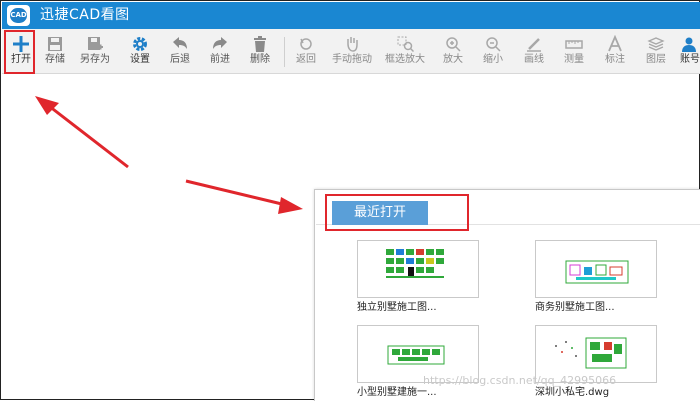  Describe the element at coordinates (493, 42) in the screenshot. I see `zoom-out-icon` at that location.